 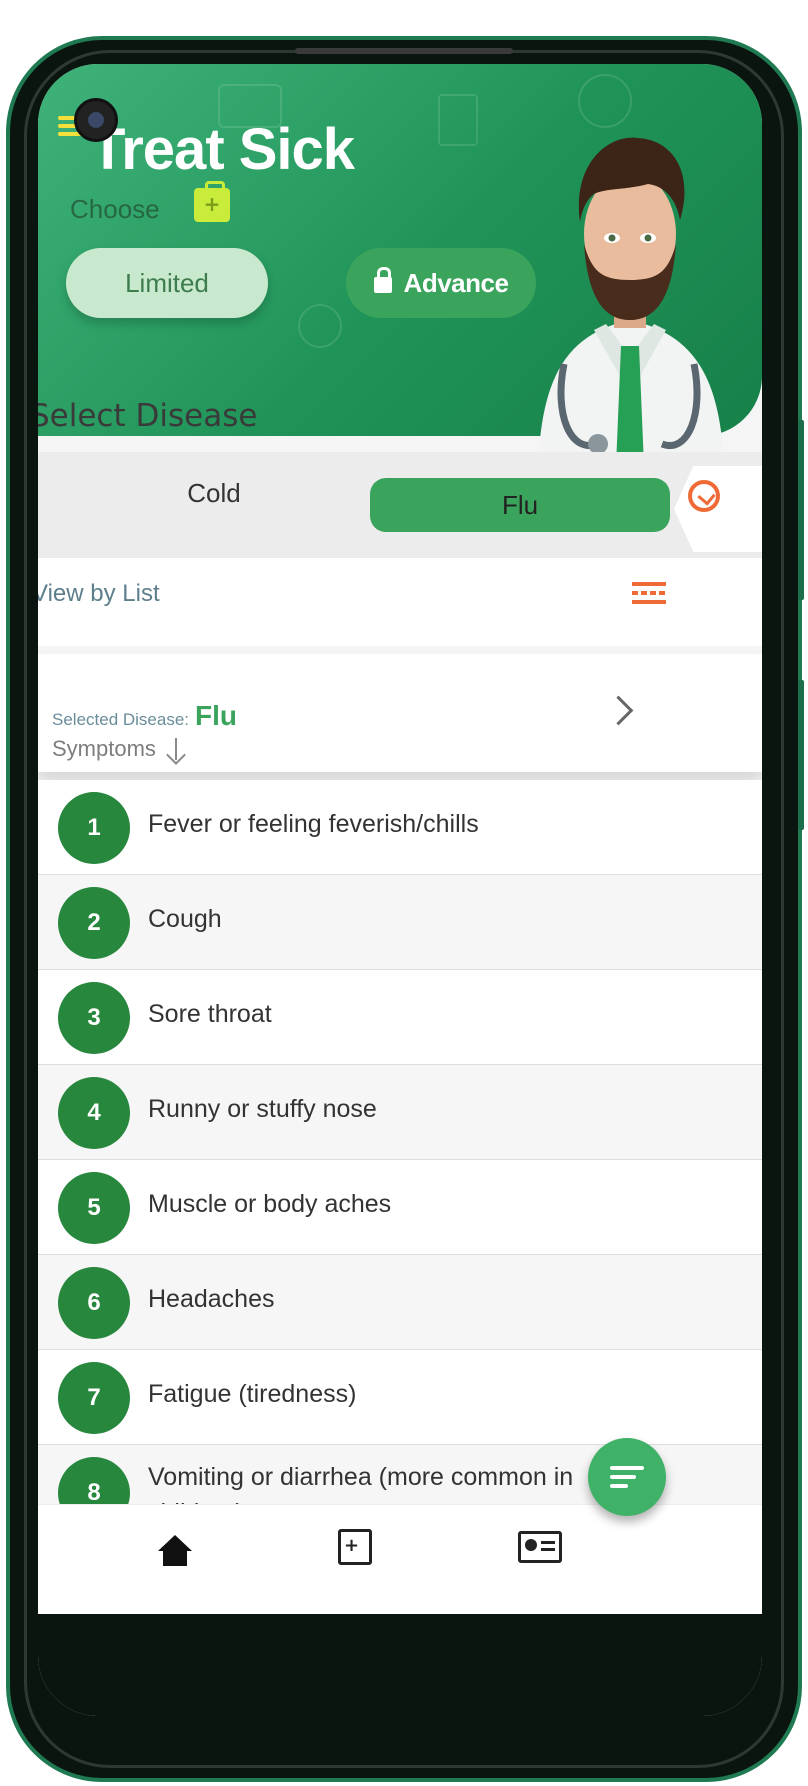 What do you see at coordinates (456, 282) in the screenshot?
I see `advance-mode-label: Advance` at bounding box center [456, 282].